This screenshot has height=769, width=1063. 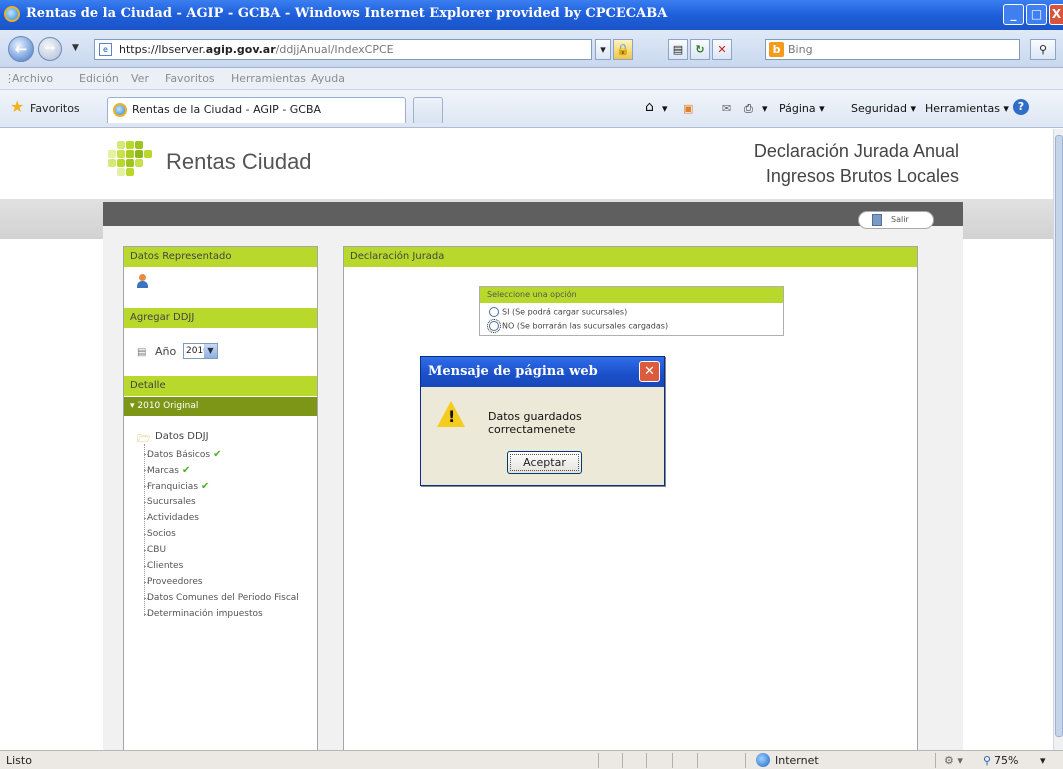 I want to click on protected-mode-icon: ⚙ ▾, so click(x=953, y=760).